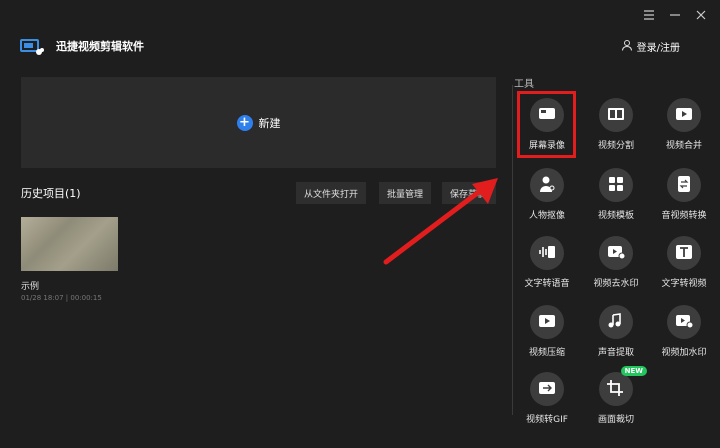  I want to click on av-convert-icon, so click(684, 185).